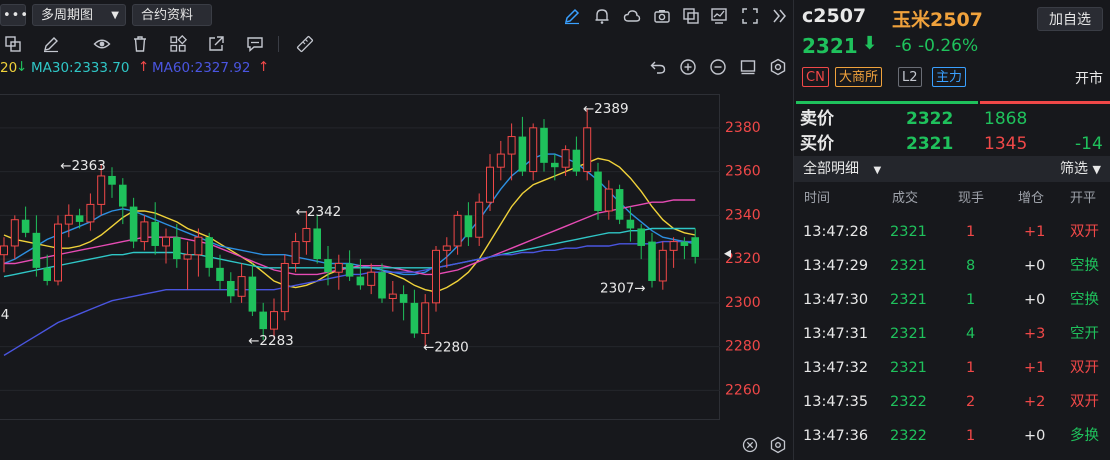  I want to click on collapse-panel-icon, so click(779, 16).